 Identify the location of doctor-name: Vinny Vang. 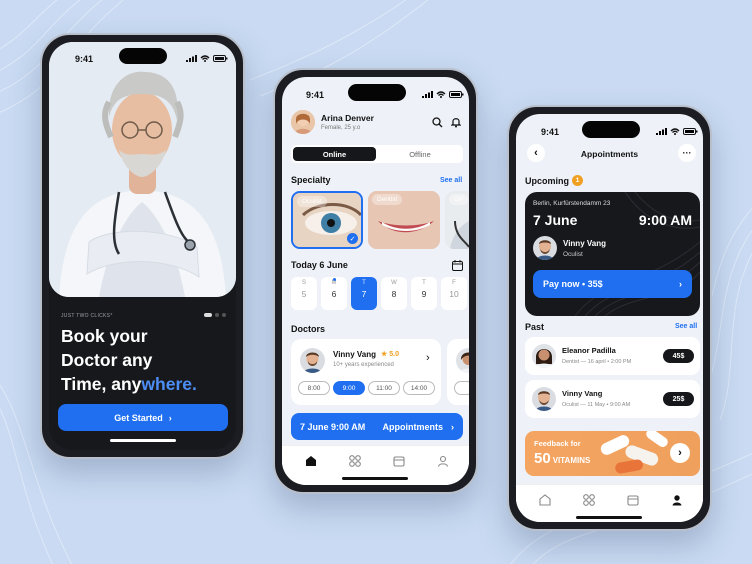
(354, 354).